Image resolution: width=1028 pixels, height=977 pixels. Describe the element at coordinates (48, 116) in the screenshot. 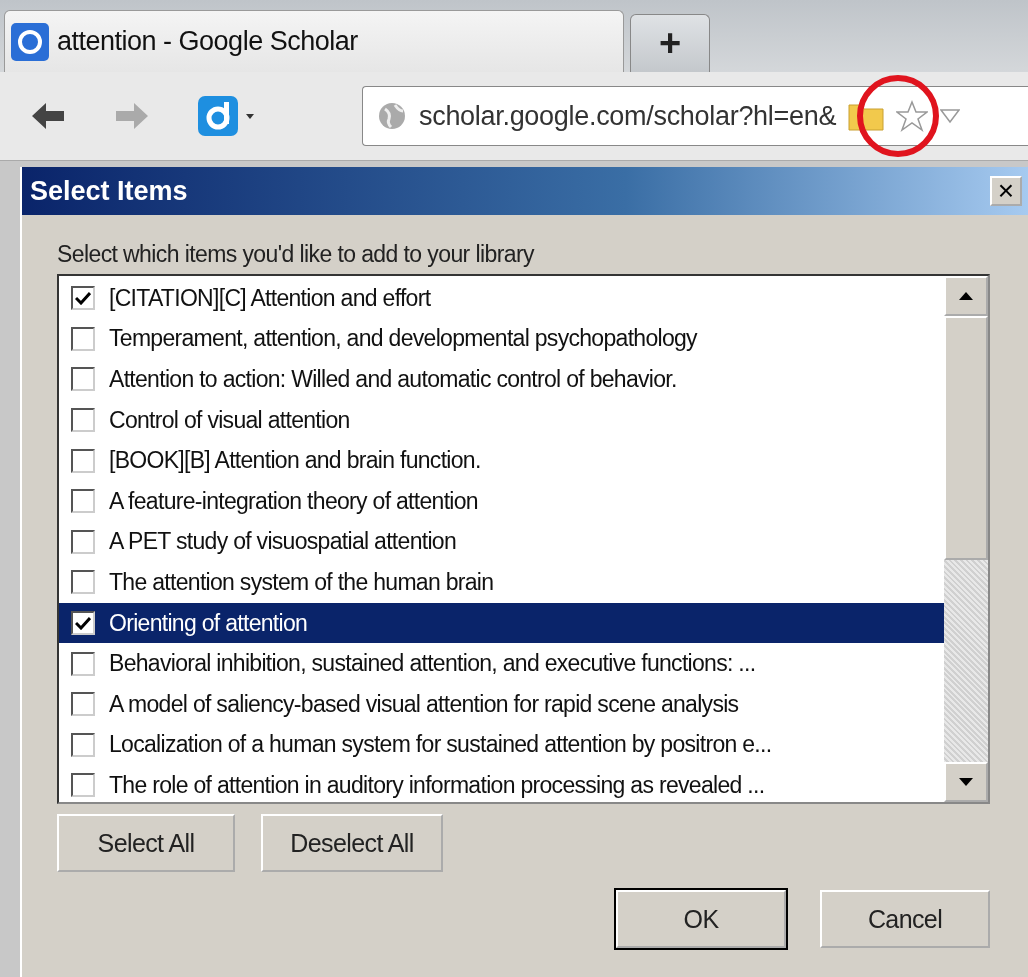

I see `back-button` at that location.